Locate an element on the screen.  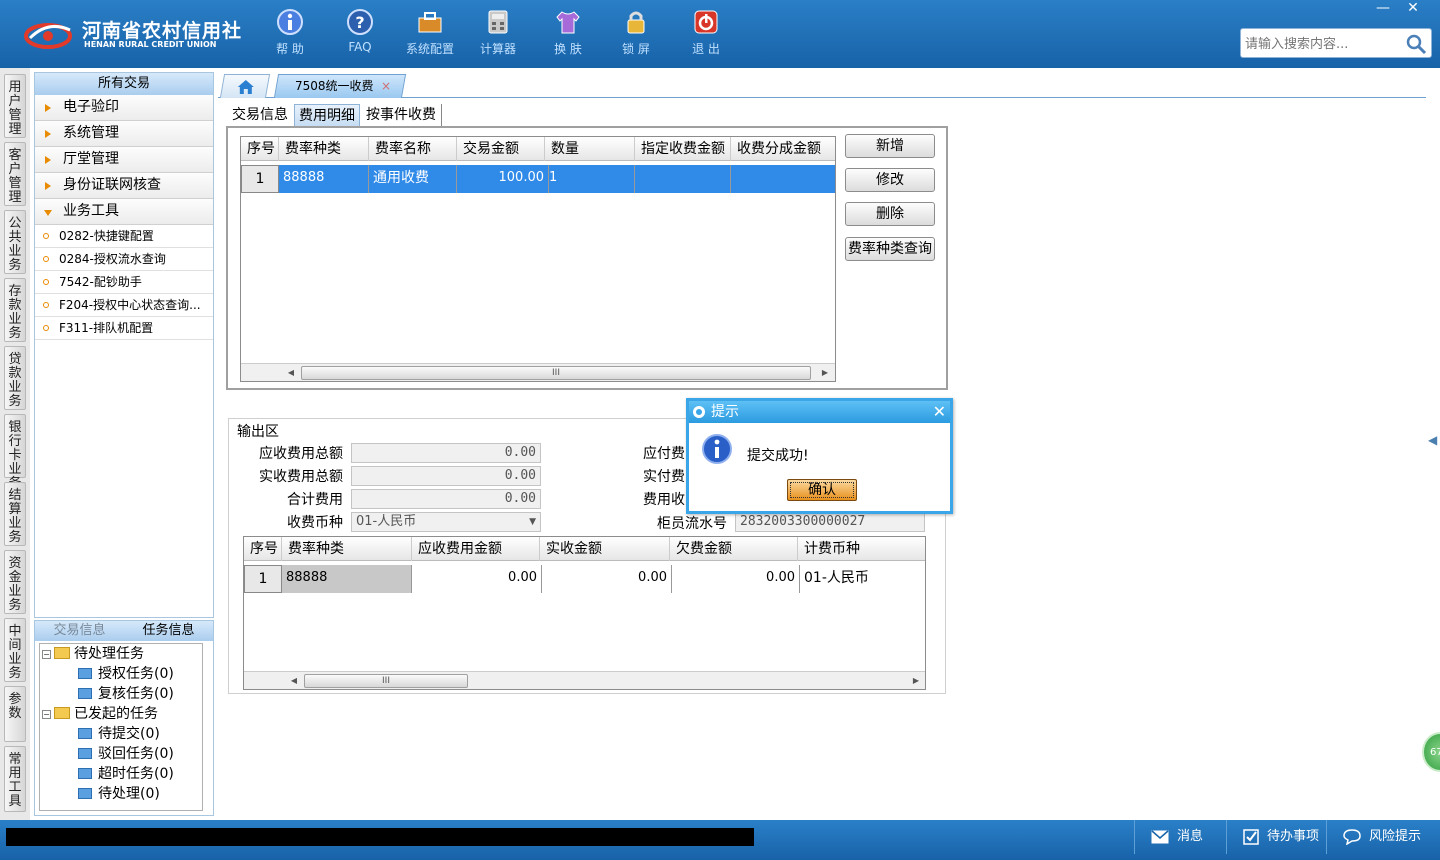
exit-button: 退 出 is located at coordinates (706, 34).